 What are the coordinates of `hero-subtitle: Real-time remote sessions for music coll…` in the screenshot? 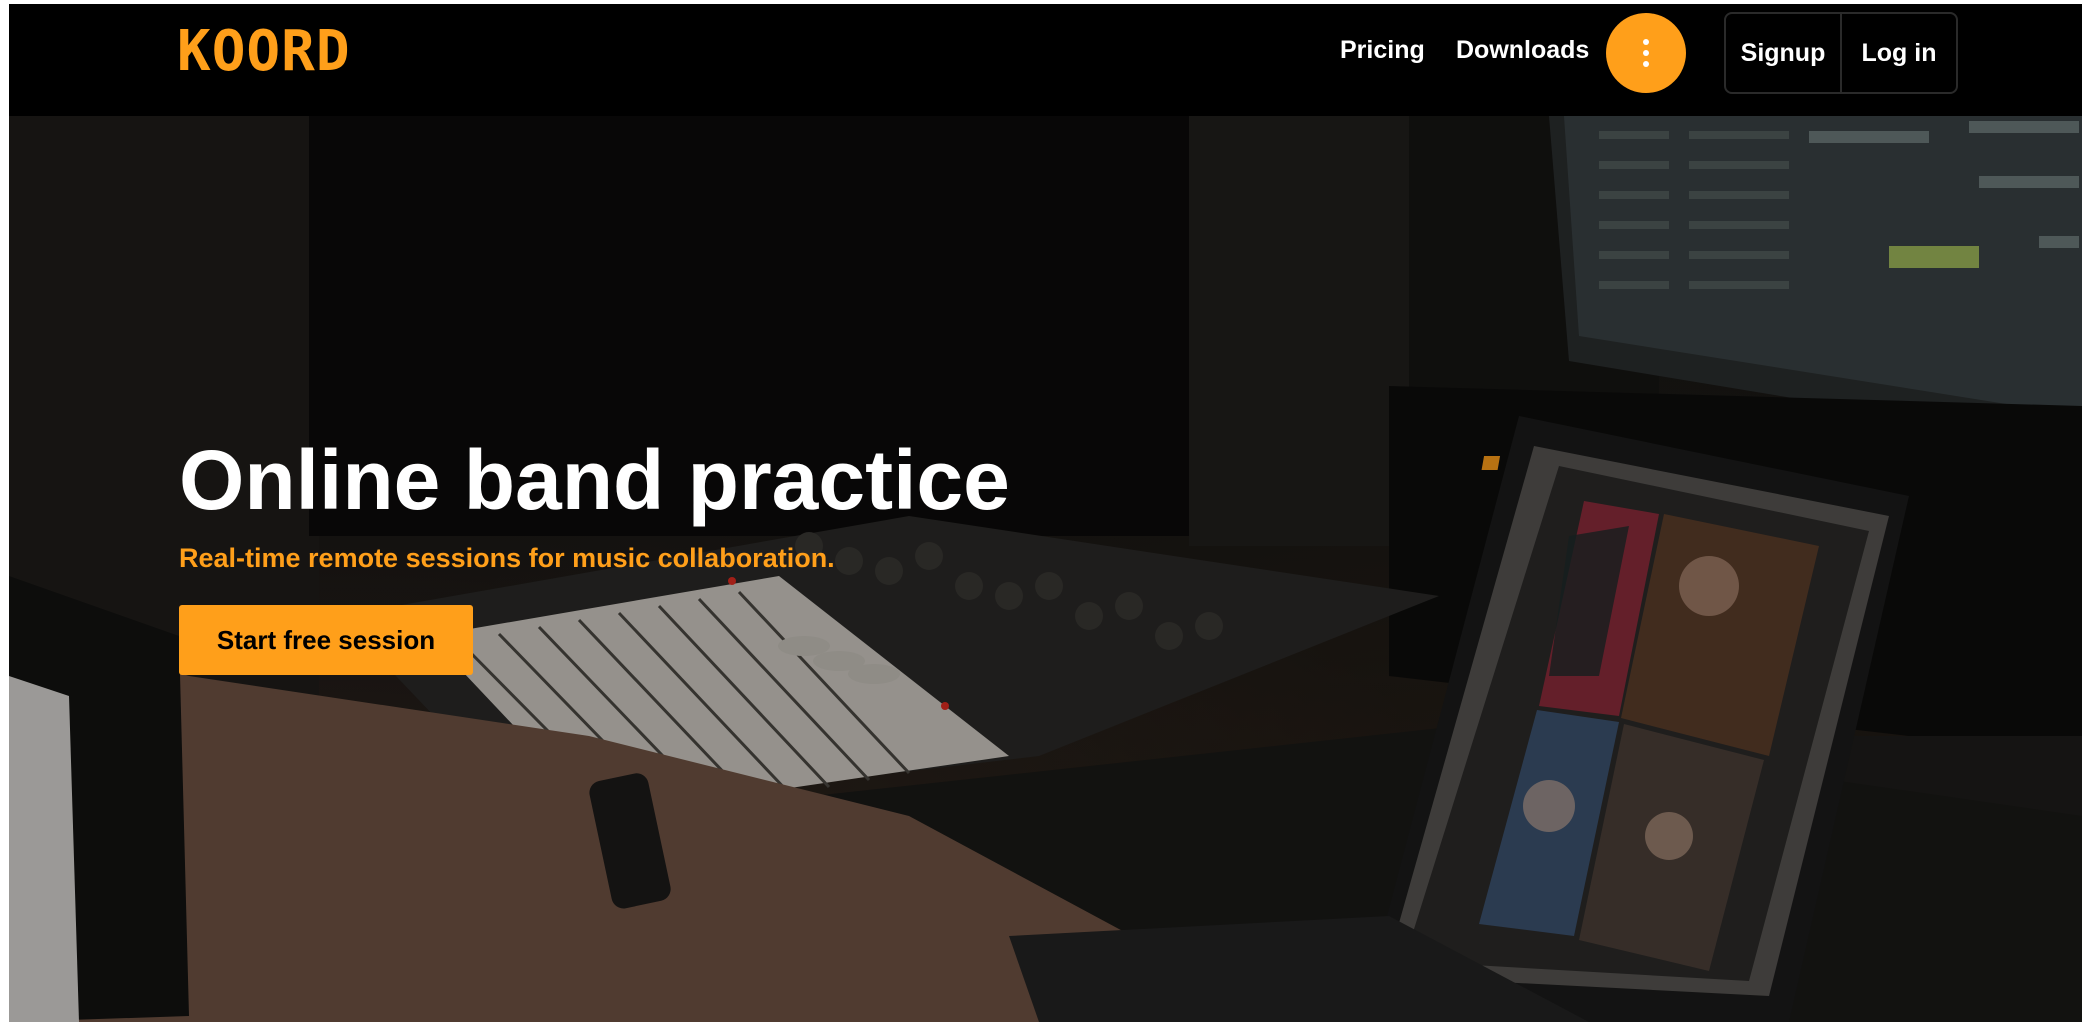 It's located at (507, 558).